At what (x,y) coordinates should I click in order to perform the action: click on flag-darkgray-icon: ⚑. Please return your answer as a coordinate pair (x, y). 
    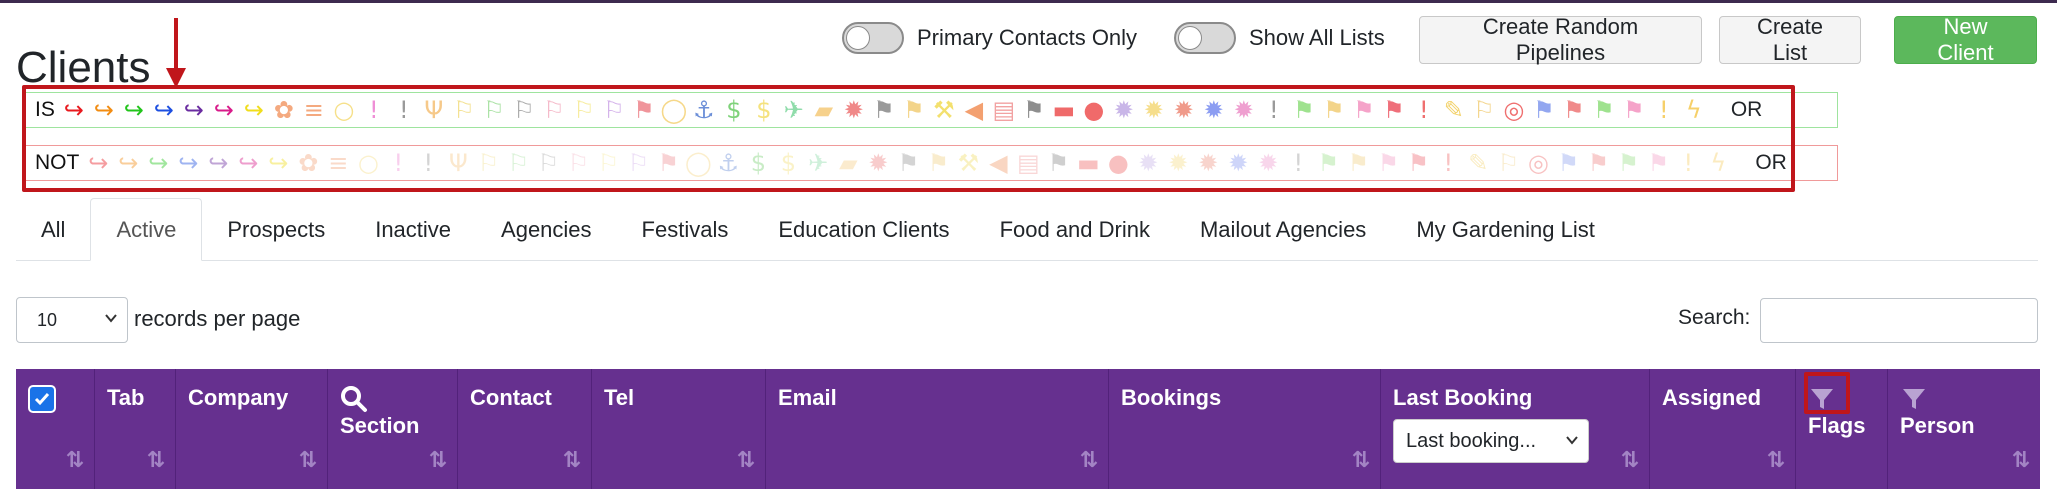
    Looking at the image, I should click on (908, 163).